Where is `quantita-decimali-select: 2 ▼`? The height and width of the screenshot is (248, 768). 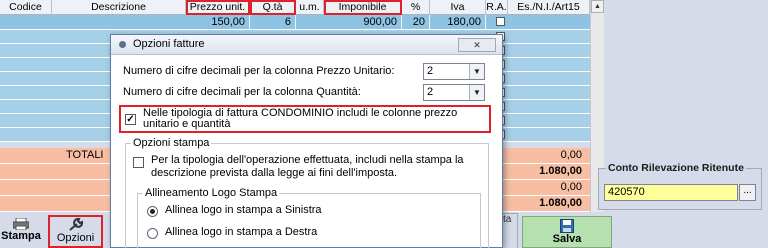 quantita-decimali-select: 2 ▼ is located at coordinates (454, 92).